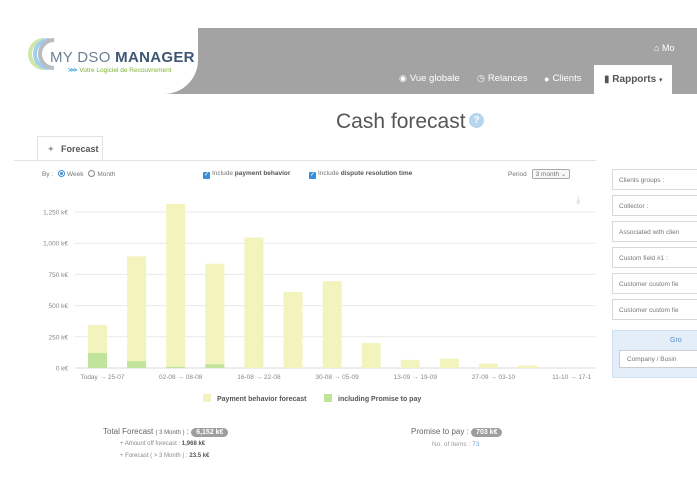 This screenshot has height=489, width=697. Describe the element at coordinates (562, 78) in the screenshot. I see `nav-item-clients: ● Clients` at that location.